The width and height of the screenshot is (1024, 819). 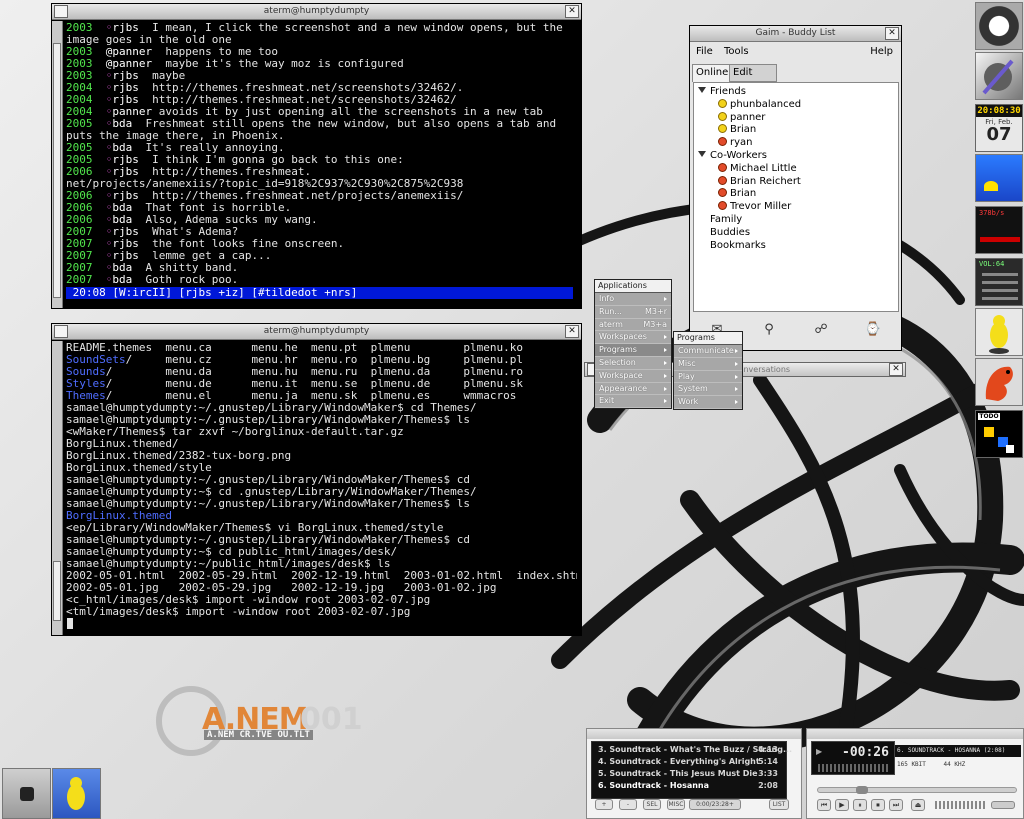 I want to click on eject-icon: ⏏, so click(x=918, y=805).